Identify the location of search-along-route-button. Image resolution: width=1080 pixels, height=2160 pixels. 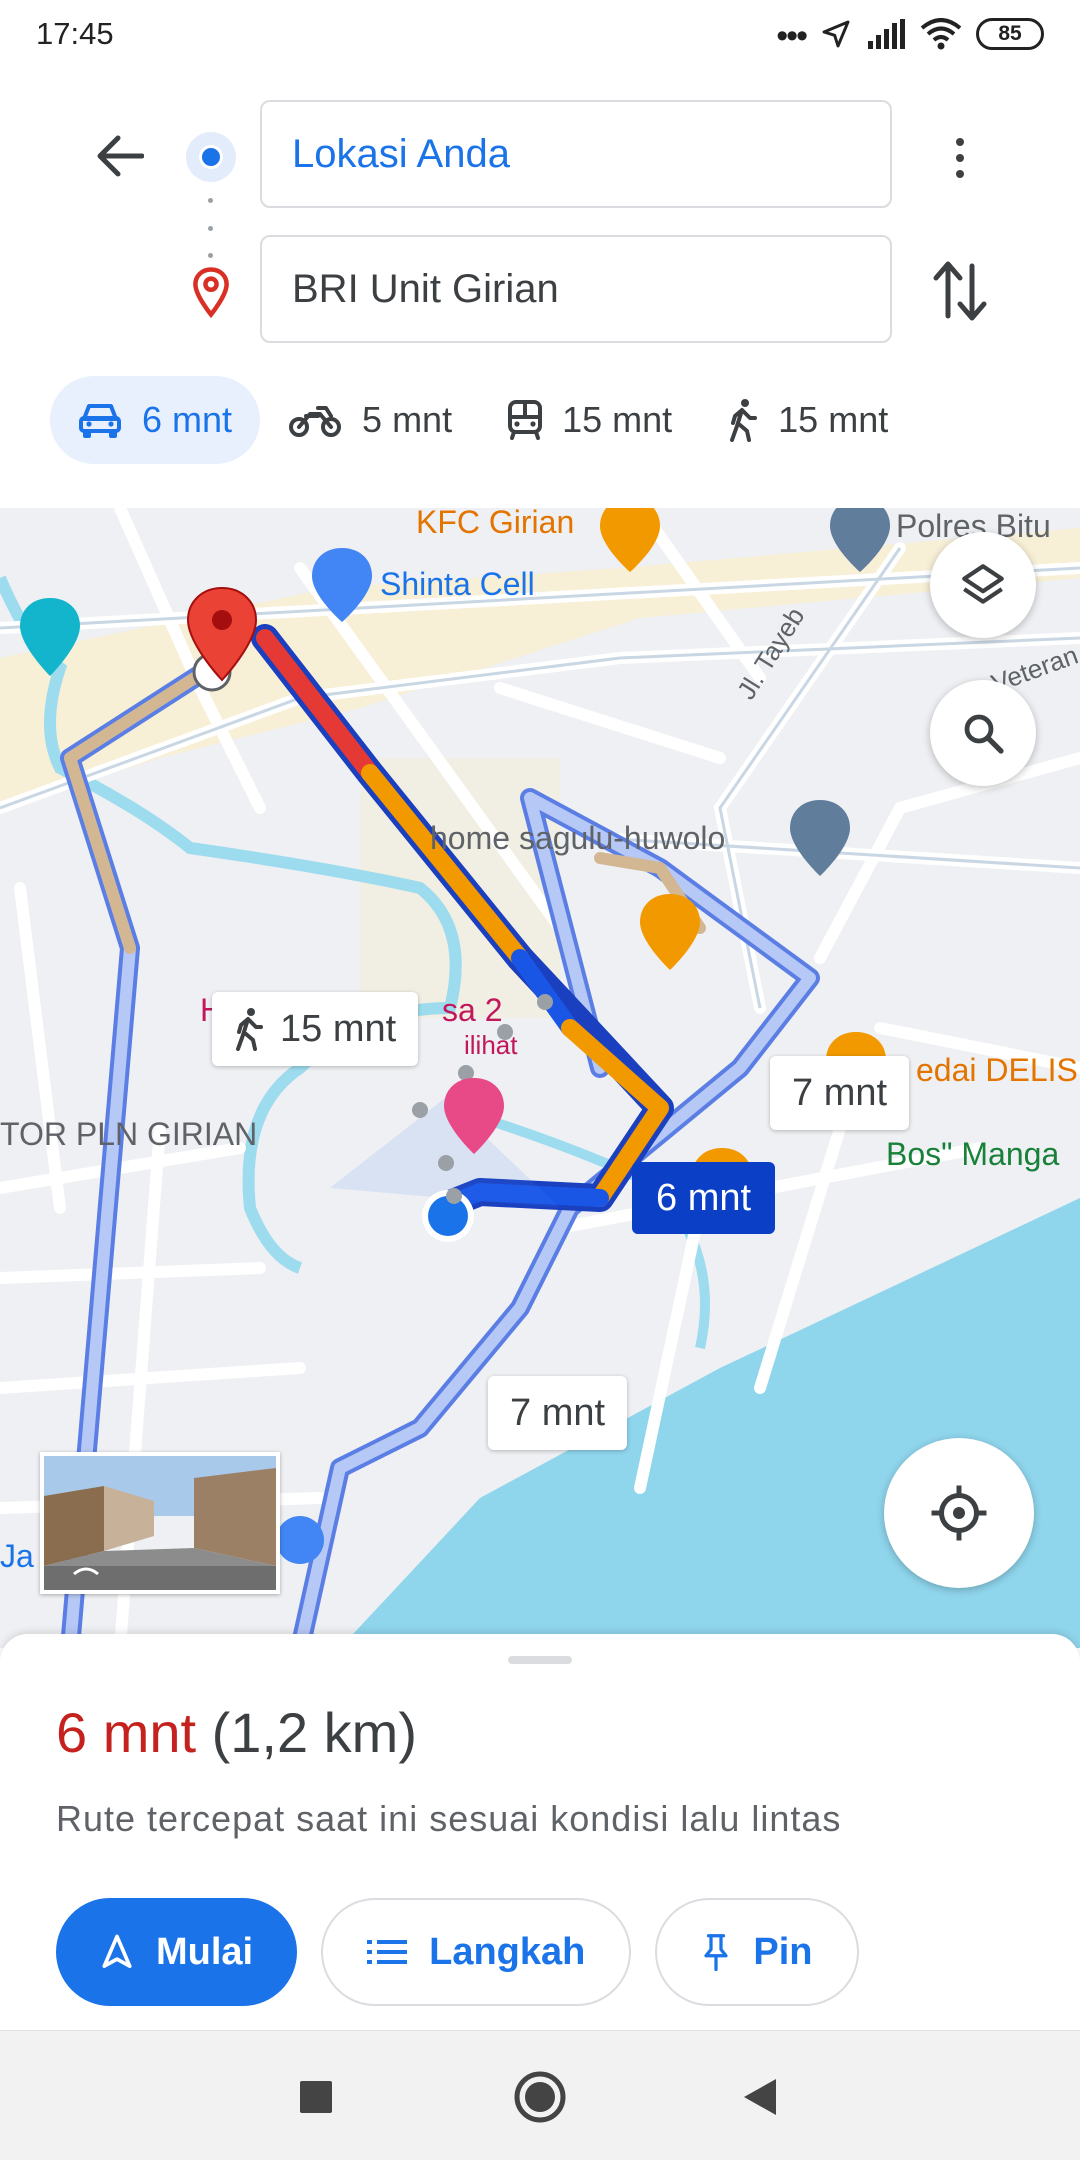
(983, 733).